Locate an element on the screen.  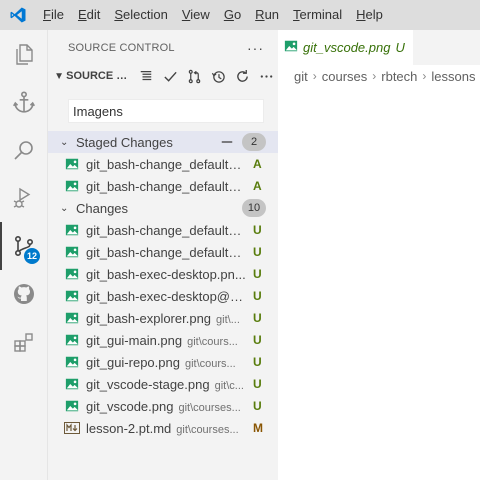
file-row: git_gui-main.png git\cours... U is located at coordinates (163, 340).